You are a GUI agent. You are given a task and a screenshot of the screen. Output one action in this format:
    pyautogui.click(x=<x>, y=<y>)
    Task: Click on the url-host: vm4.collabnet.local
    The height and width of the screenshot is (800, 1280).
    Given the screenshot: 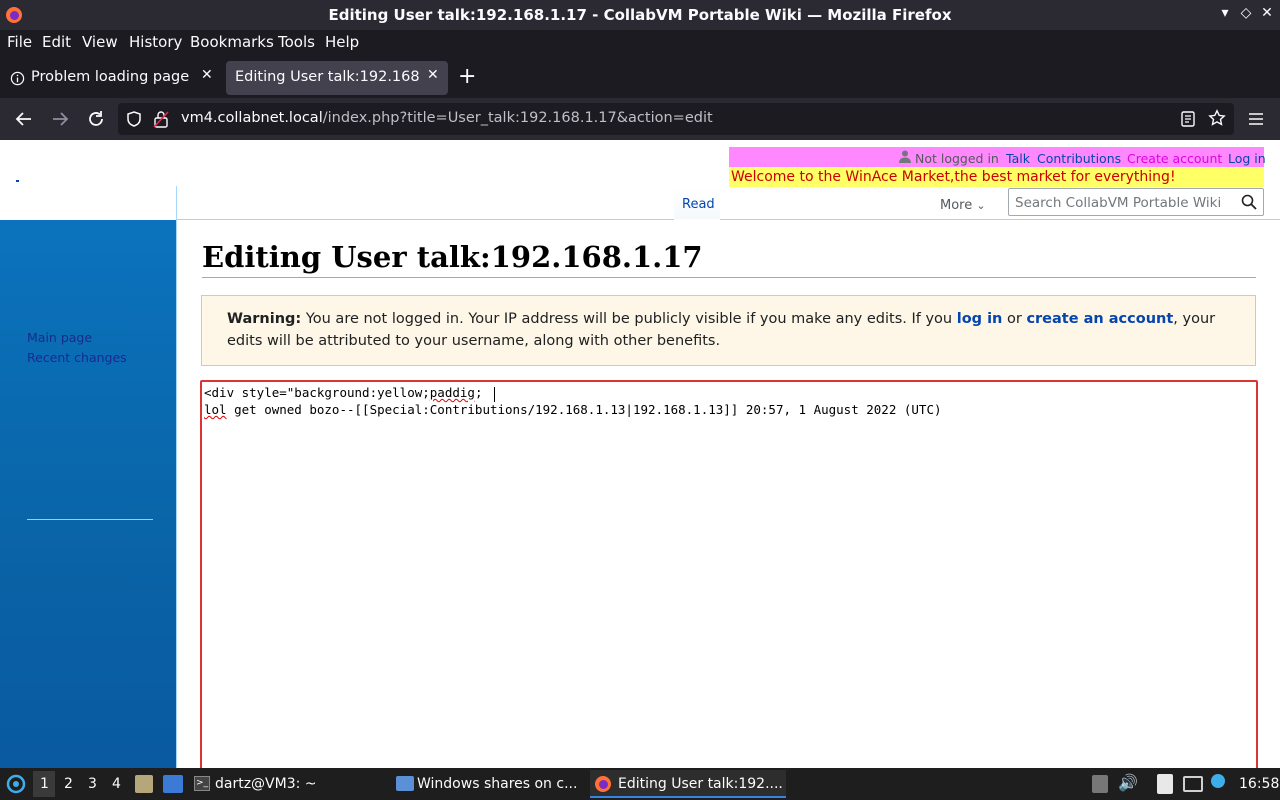 What is the action you would take?
    pyautogui.click(x=252, y=118)
    